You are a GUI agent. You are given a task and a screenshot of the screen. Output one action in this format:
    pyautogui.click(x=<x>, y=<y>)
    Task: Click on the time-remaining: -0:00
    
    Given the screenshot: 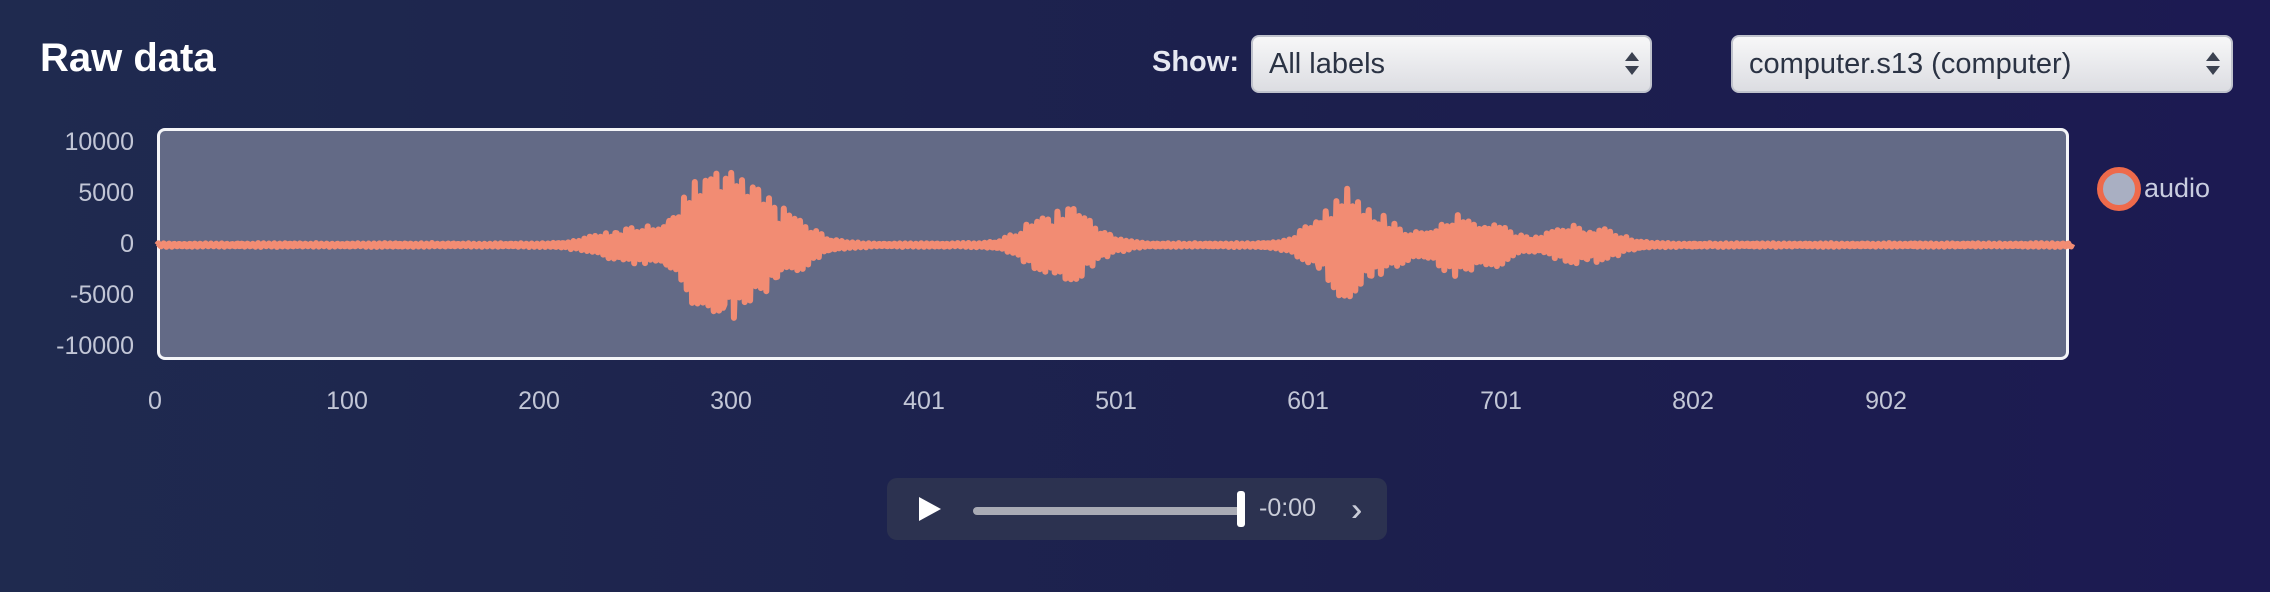 What is the action you would take?
    pyautogui.click(x=1287, y=508)
    